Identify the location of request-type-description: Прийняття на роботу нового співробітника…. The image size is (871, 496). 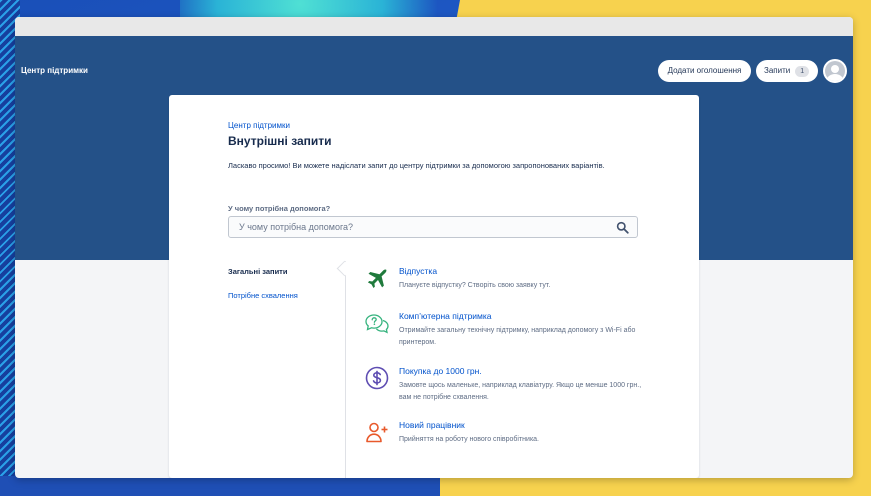
(469, 439).